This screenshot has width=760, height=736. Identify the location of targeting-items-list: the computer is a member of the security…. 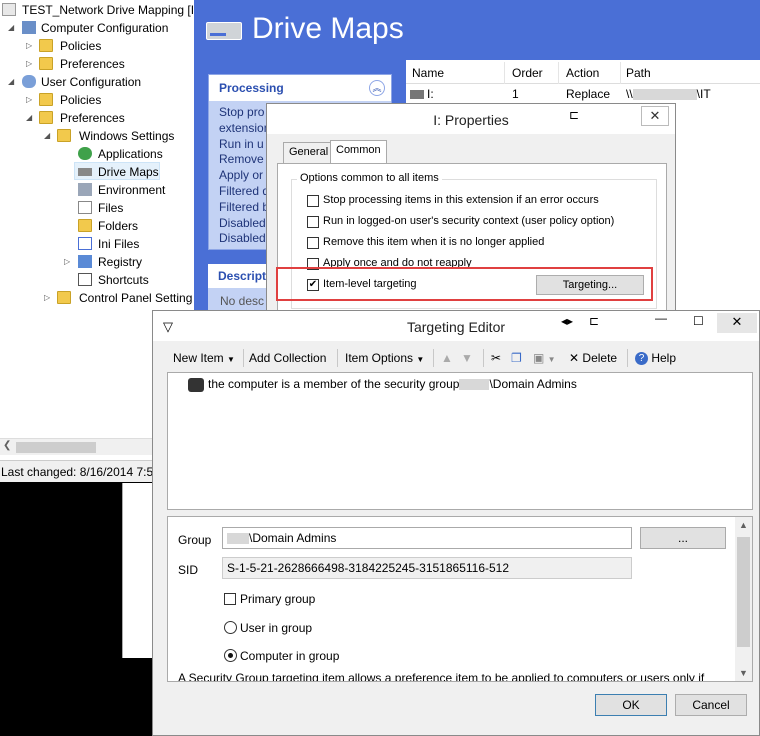
(460, 441).